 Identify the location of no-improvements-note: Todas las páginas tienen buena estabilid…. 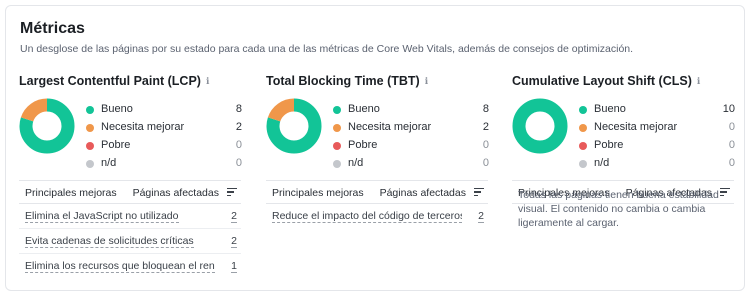
(618, 209).